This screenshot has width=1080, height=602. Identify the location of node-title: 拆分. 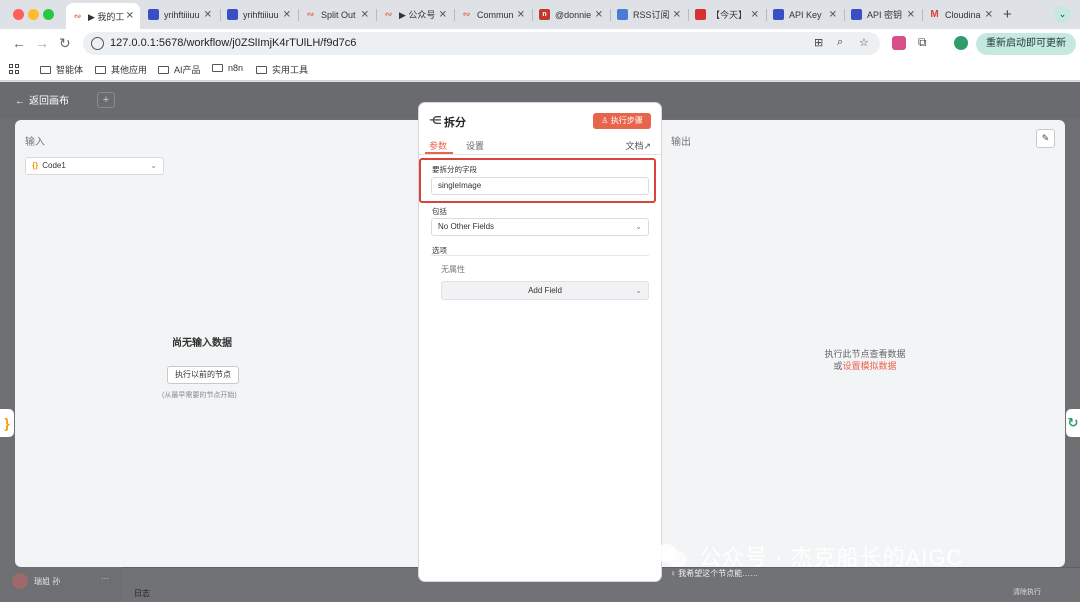
(455, 122).